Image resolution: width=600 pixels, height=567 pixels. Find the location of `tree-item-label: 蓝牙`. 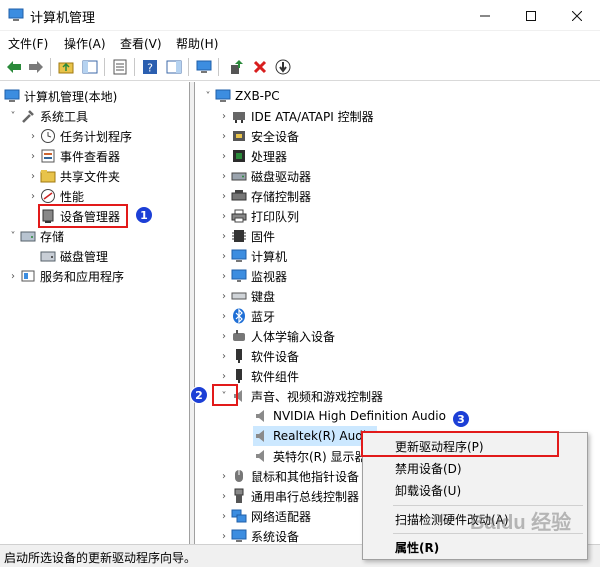

tree-item-label: 蓝牙 is located at coordinates (263, 316).